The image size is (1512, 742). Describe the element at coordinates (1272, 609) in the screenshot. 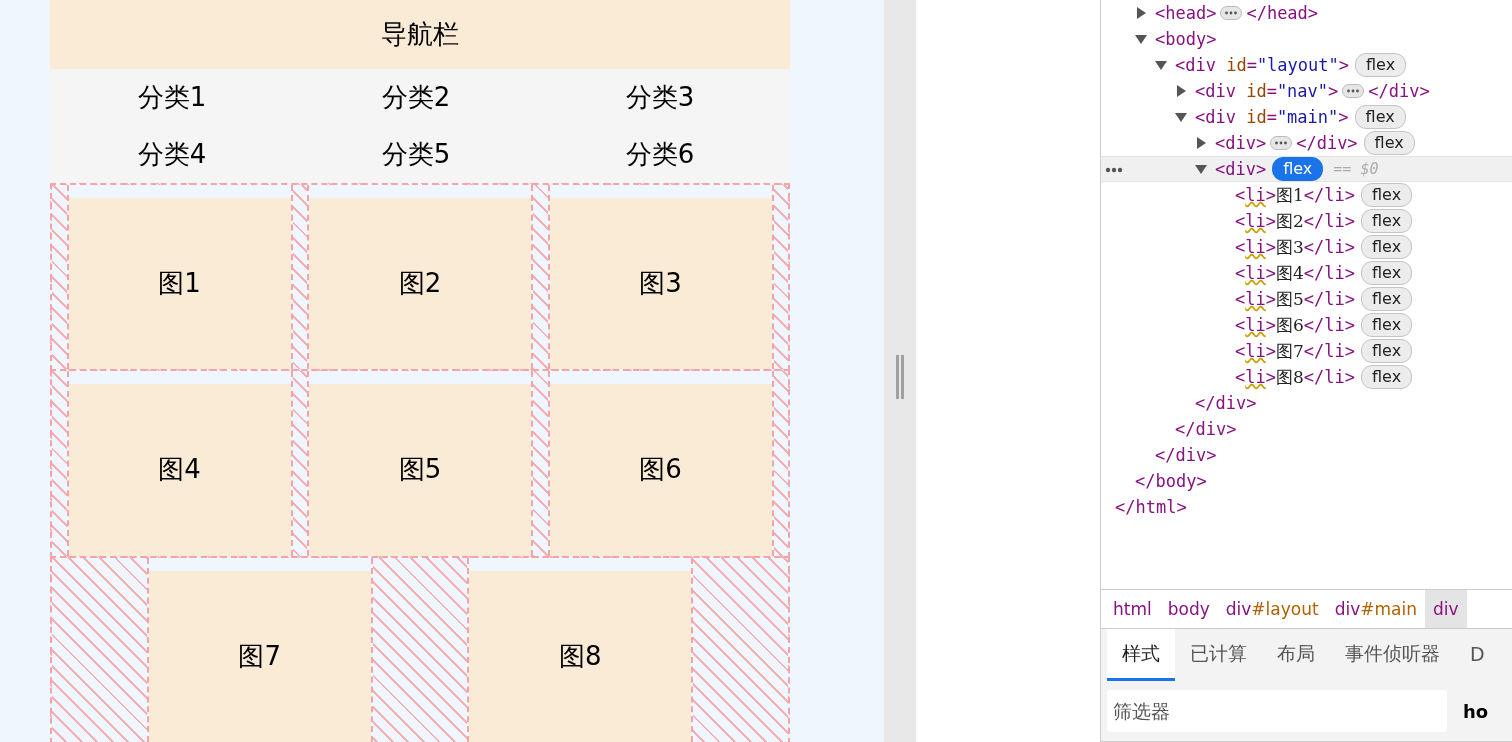

I see `breadcrumb: div#layout` at that location.